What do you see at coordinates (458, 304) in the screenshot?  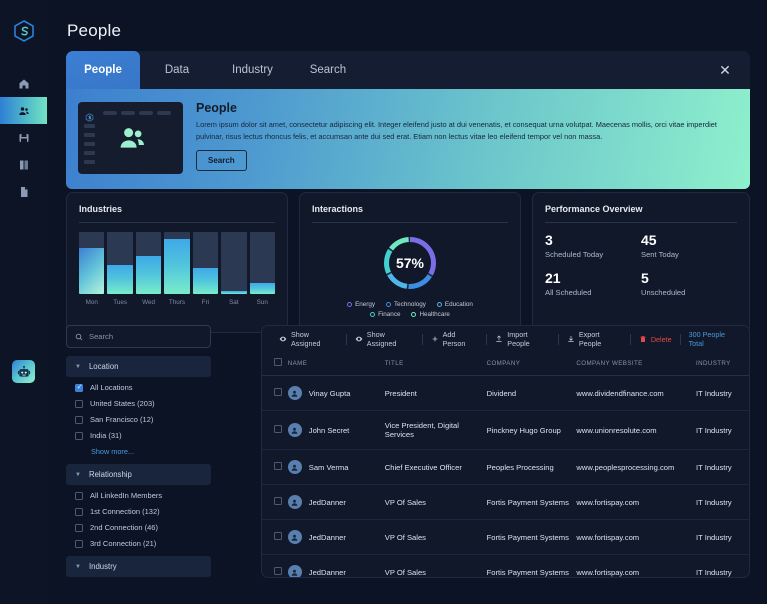 I see `legend-label: Education` at bounding box center [458, 304].